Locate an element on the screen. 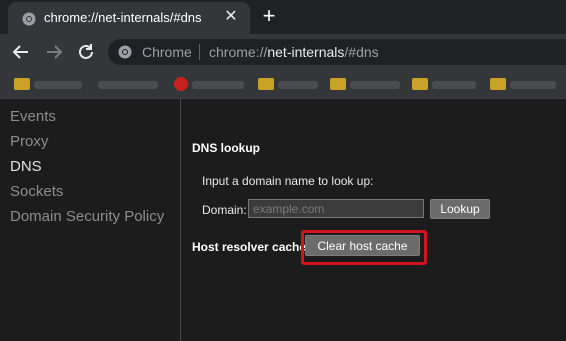 The image size is (566, 341). url-text: chrome://net-internals/#dns is located at coordinates (294, 52).